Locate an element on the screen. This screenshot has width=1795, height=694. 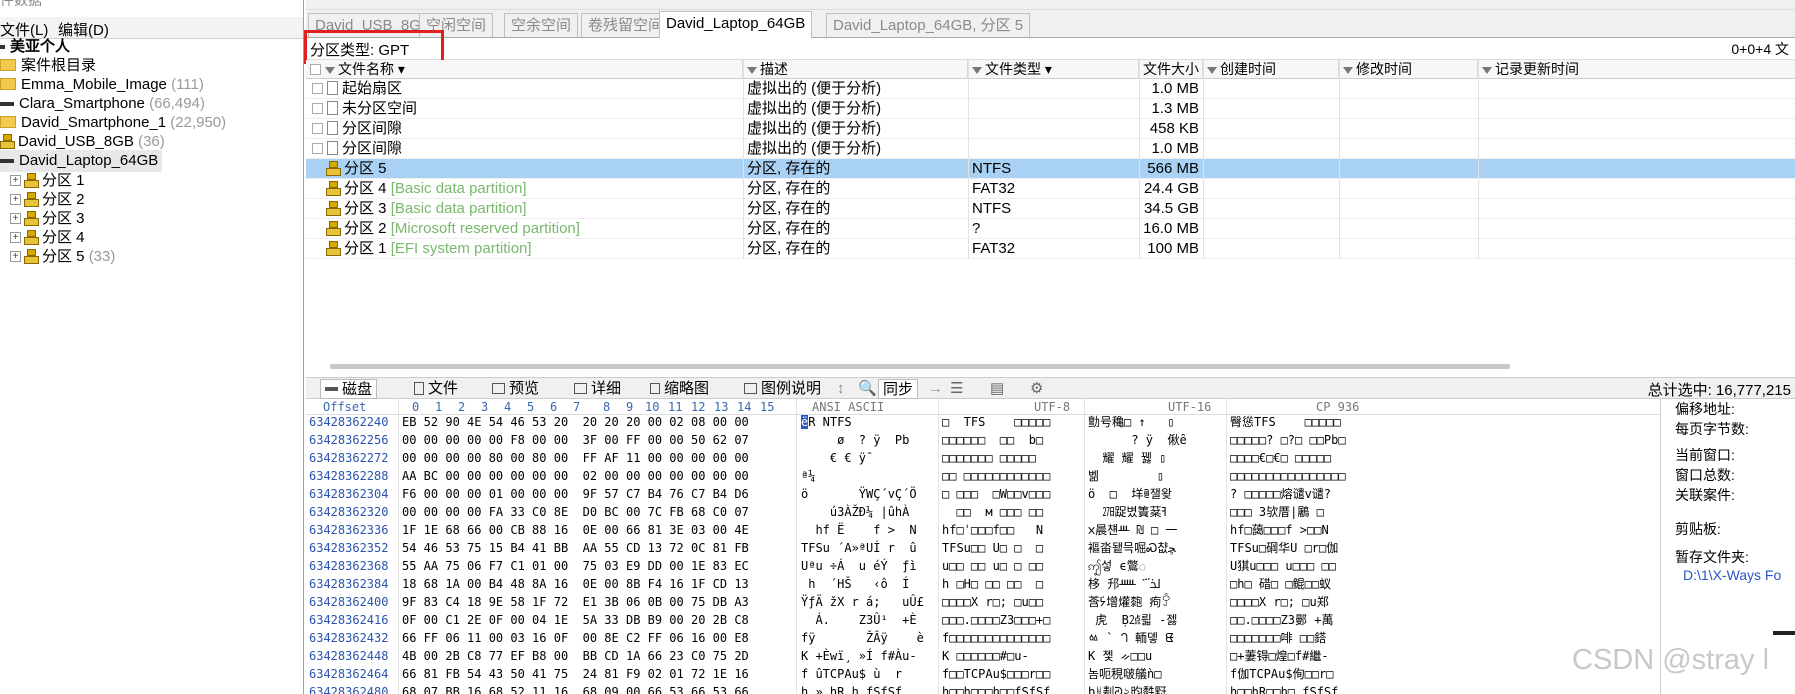
column-file-type: 文件类型 ▾ is located at coordinates (1053, 69).